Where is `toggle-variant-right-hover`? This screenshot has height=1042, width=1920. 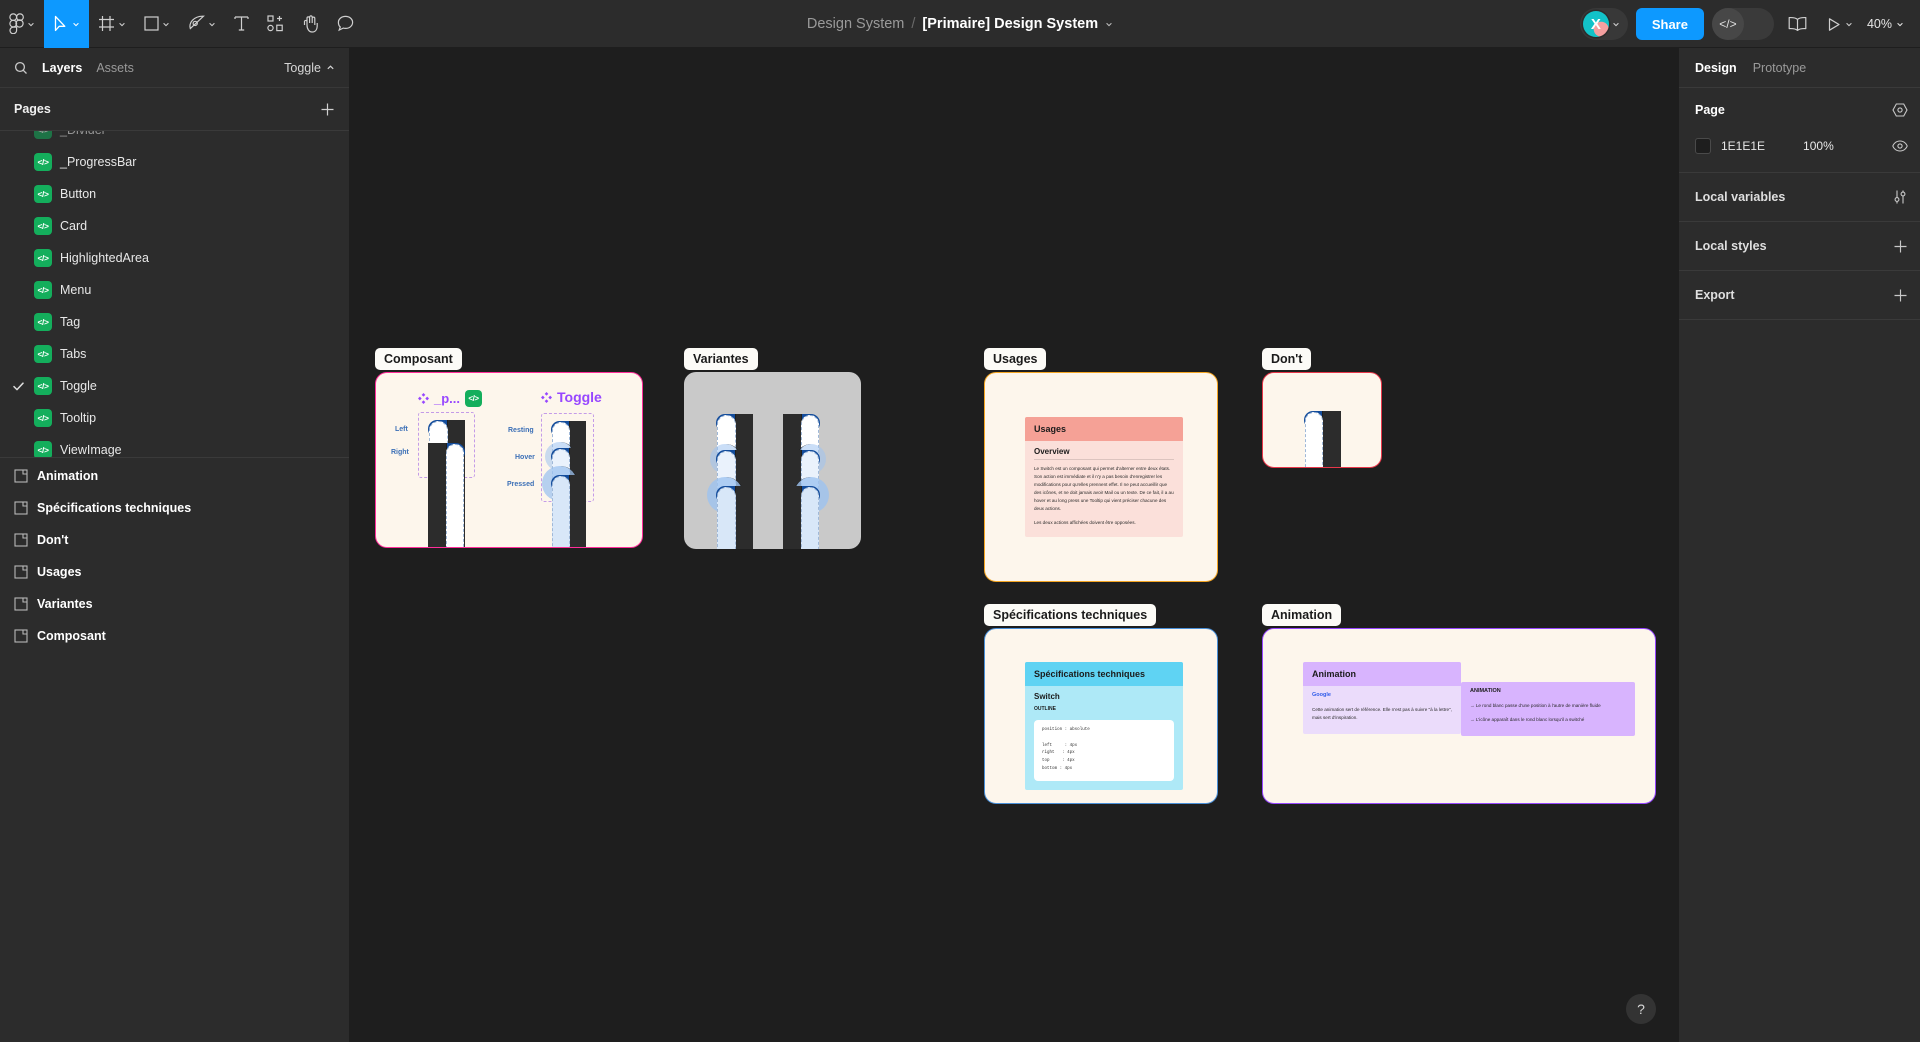 toggle-variant-right-hover is located at coordinates (804, 496).